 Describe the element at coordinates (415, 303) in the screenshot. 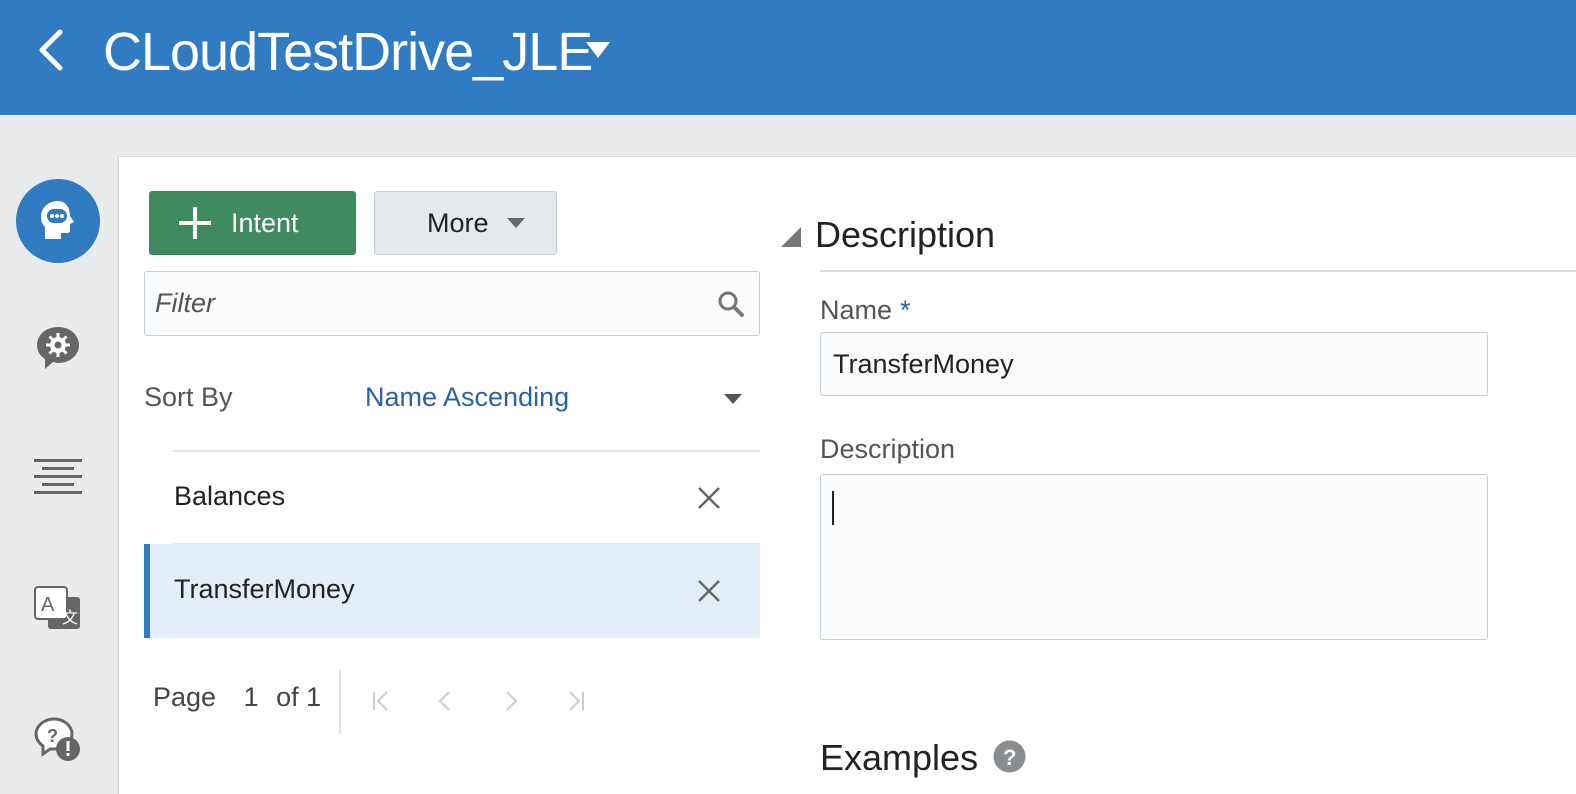

I see `filter-input` at that location.